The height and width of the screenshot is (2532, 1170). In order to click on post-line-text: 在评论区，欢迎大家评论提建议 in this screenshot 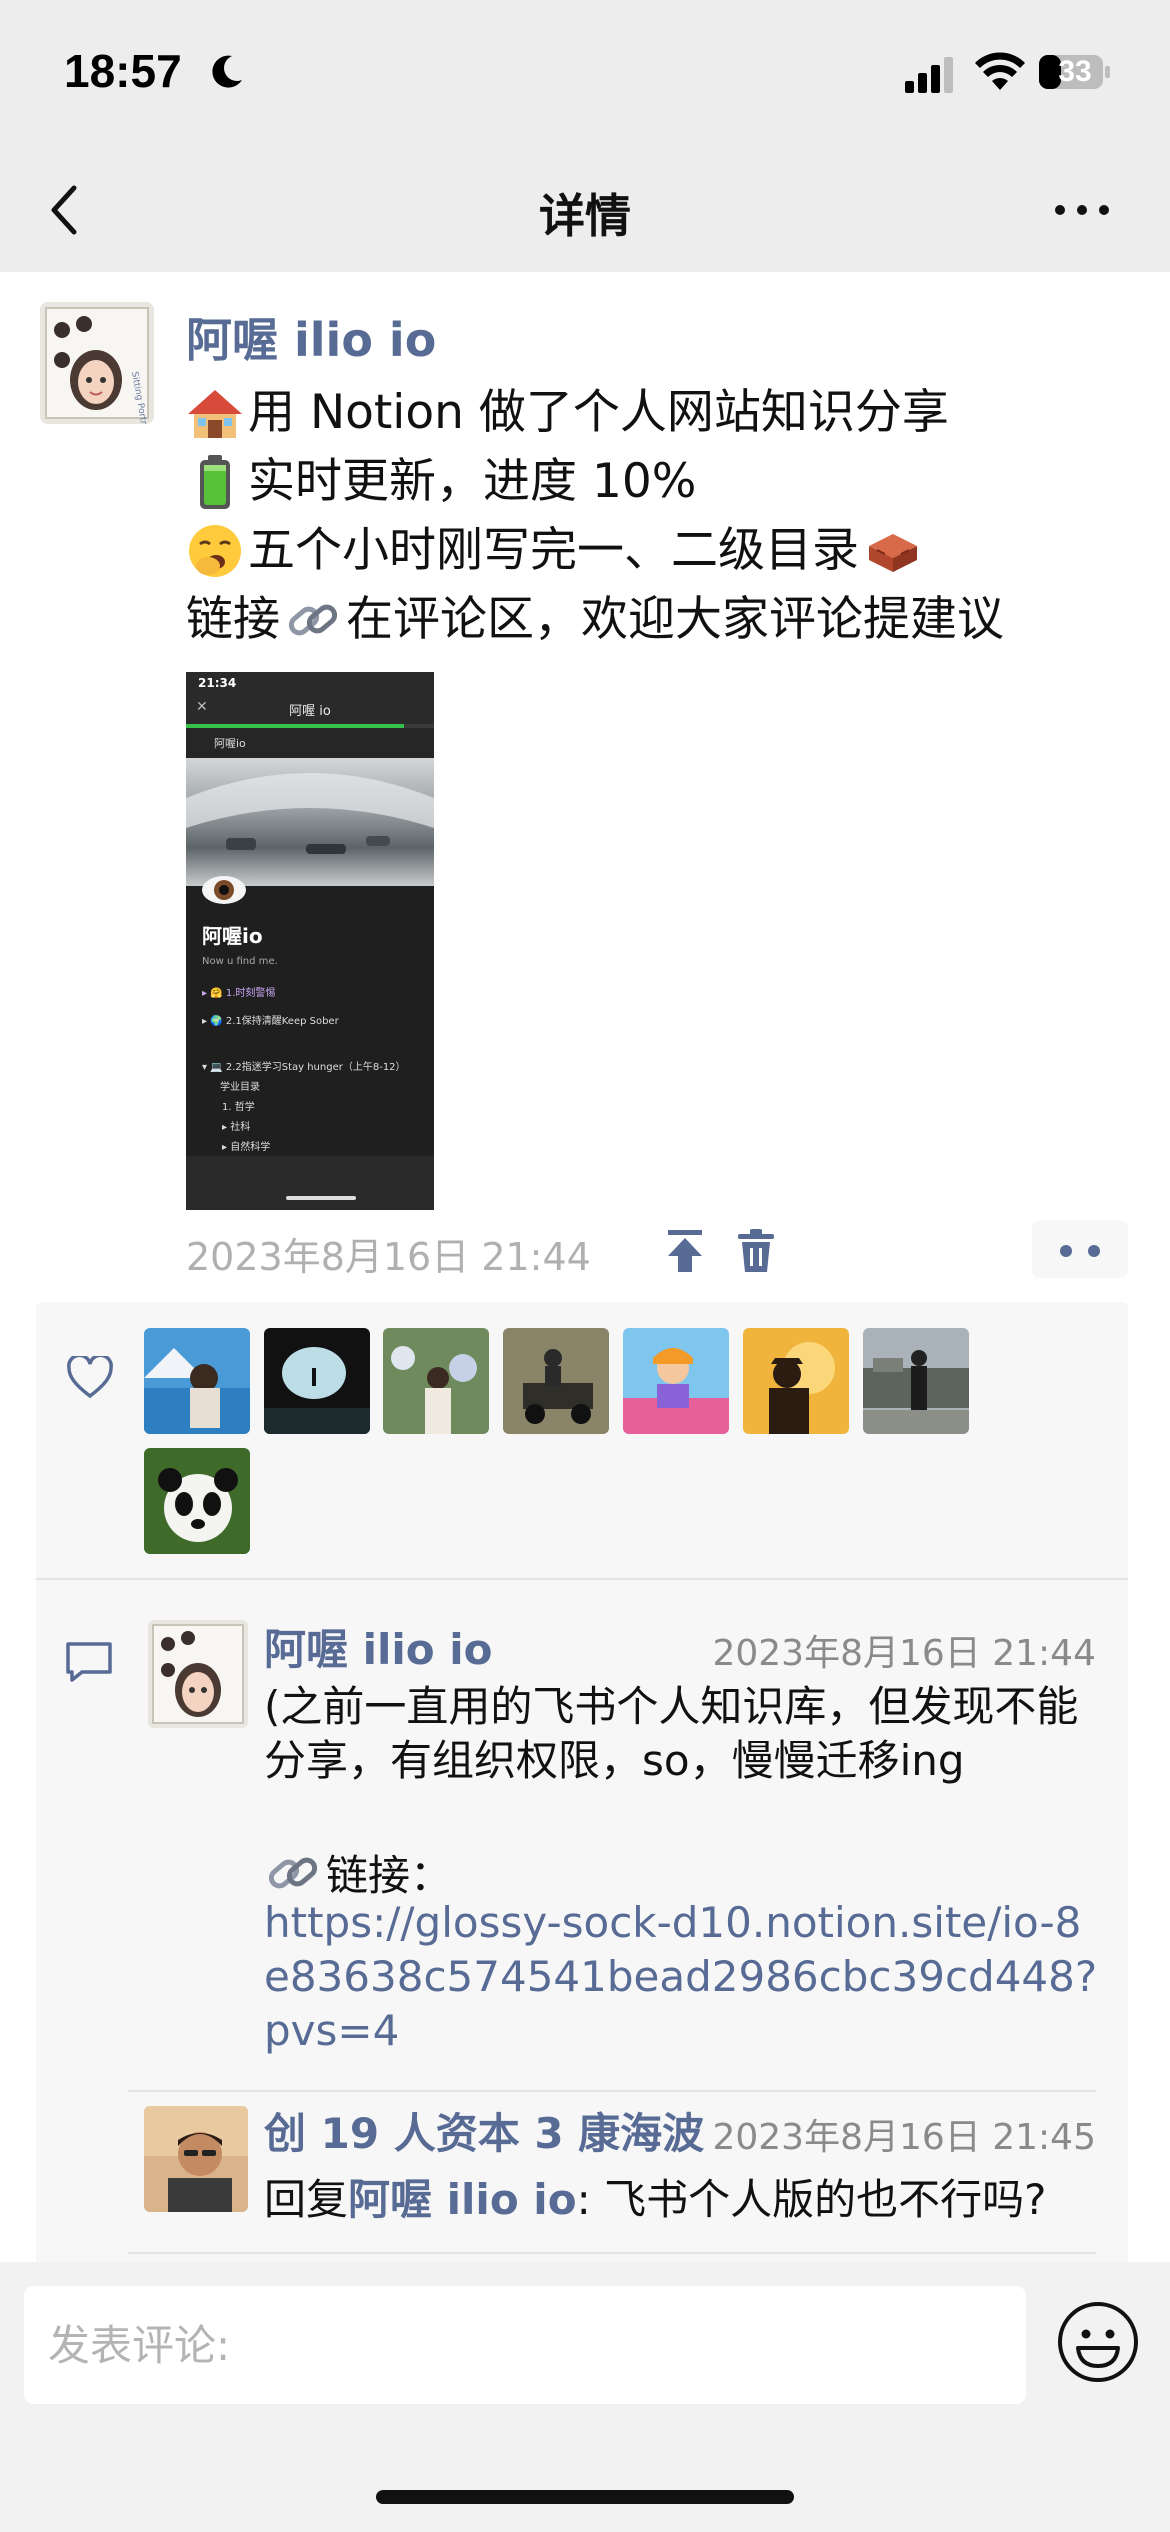, I will do `click(675, 619)`.